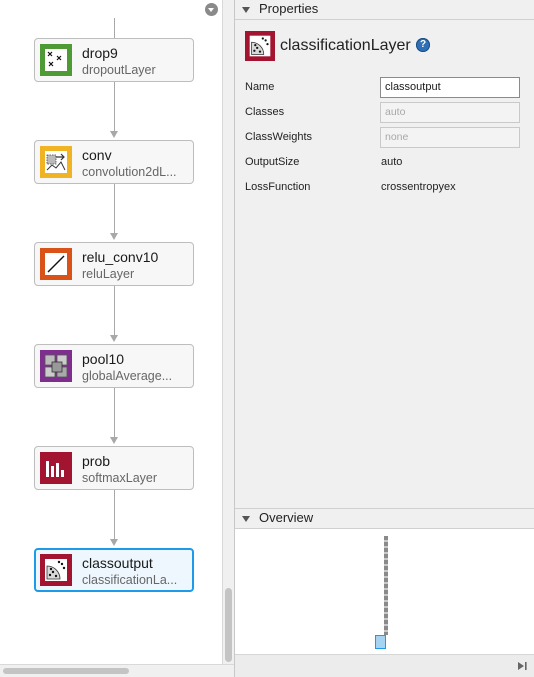 The height and width of the screenshot is (677, 534). What do you see at coordinates (56, 468) in the screenshot?
I see `softmax-icon` at bounding box center [56, 468].